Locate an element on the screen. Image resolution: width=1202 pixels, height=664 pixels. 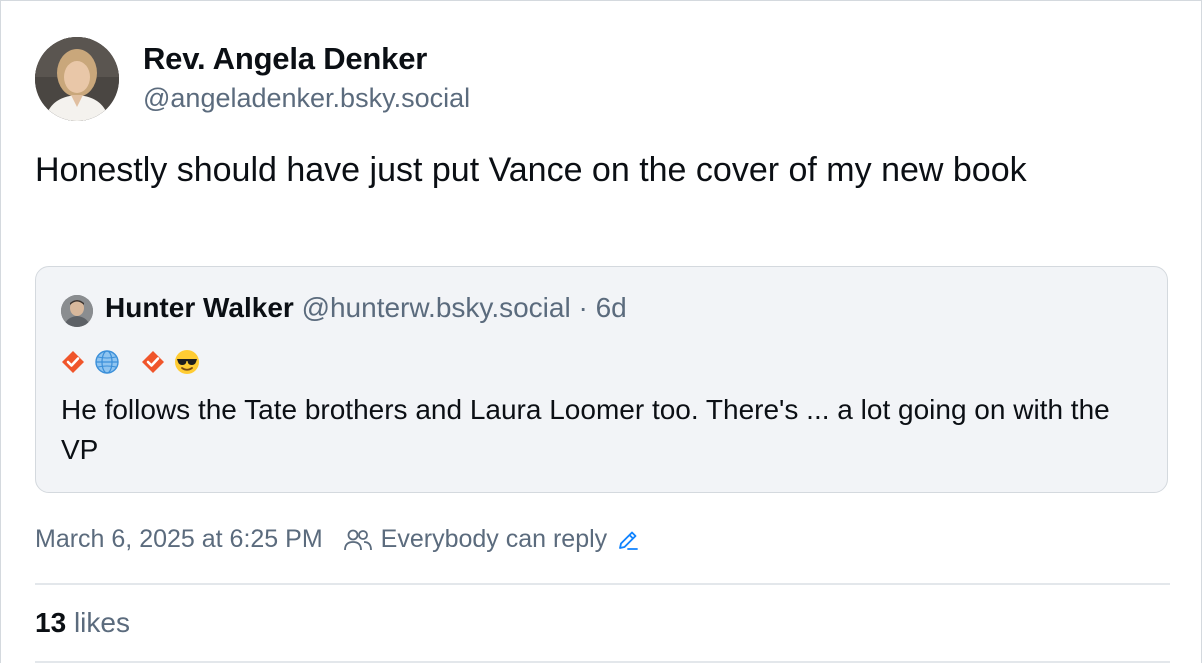
likes-summary: 13 likes is located at coordinates (82, 623).